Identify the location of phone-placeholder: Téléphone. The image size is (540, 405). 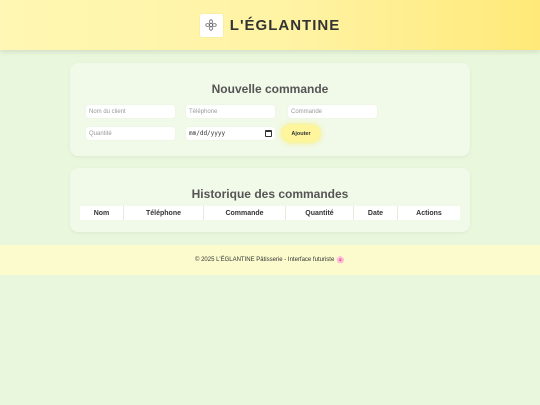
(203, 111).